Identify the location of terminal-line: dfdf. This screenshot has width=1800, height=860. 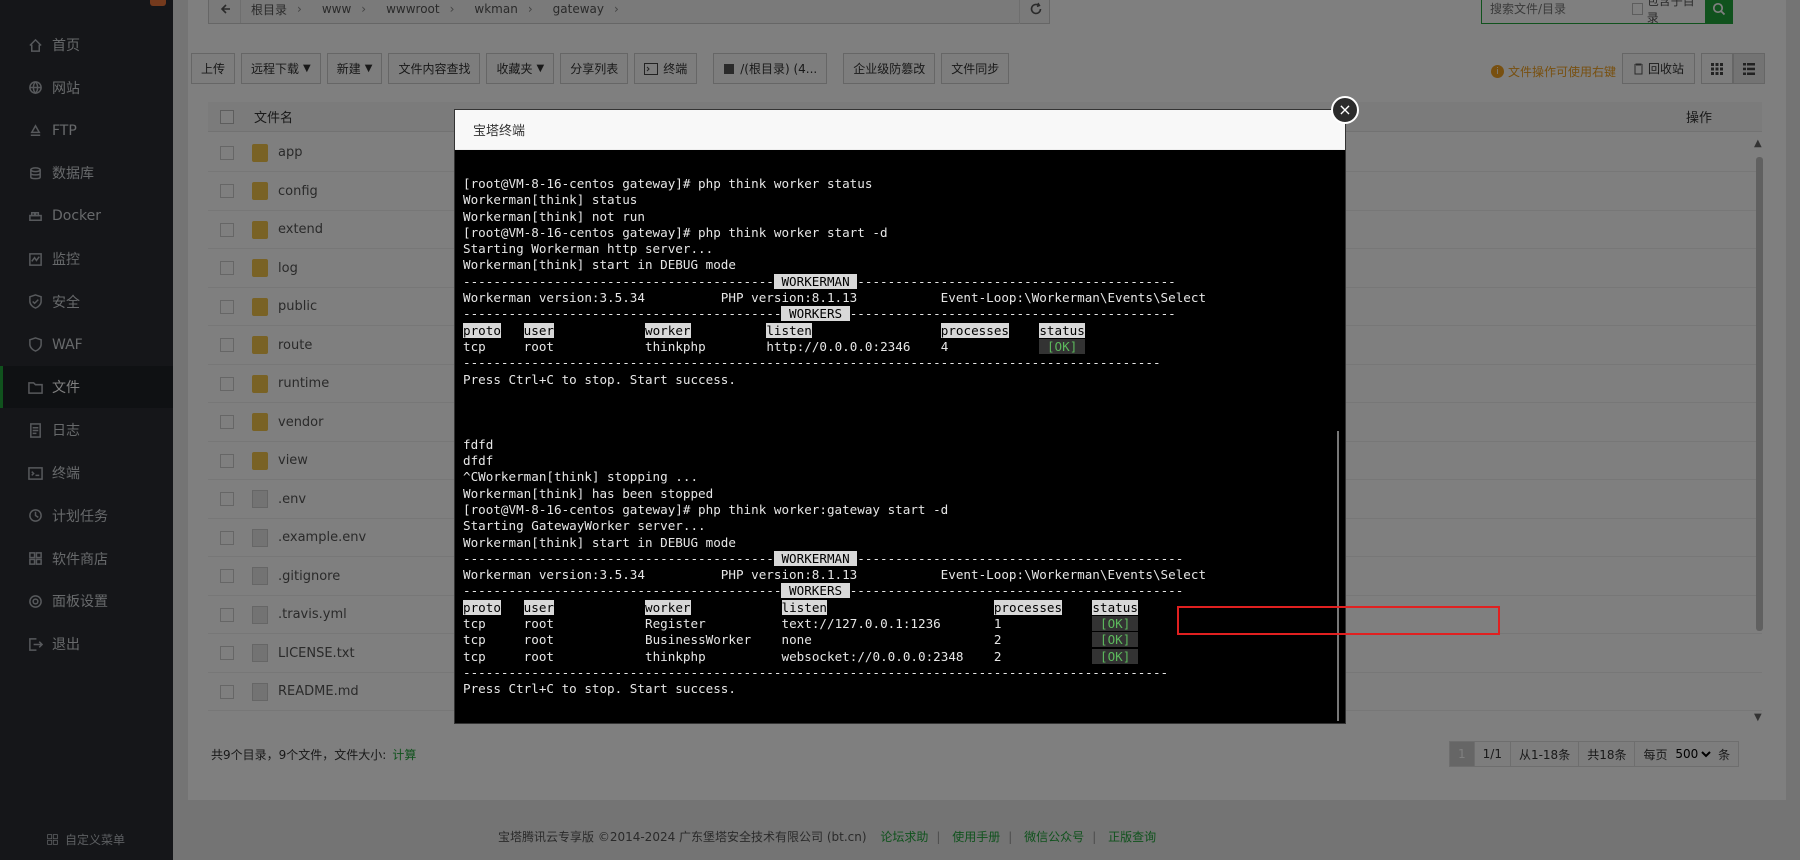
(898, 461).